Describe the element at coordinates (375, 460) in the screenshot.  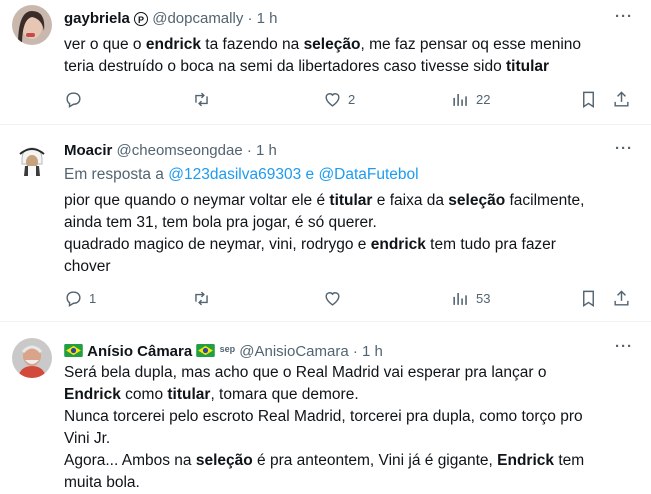
I see `text-segment: é pra anteontem, Vini já é gigante,` at that location.